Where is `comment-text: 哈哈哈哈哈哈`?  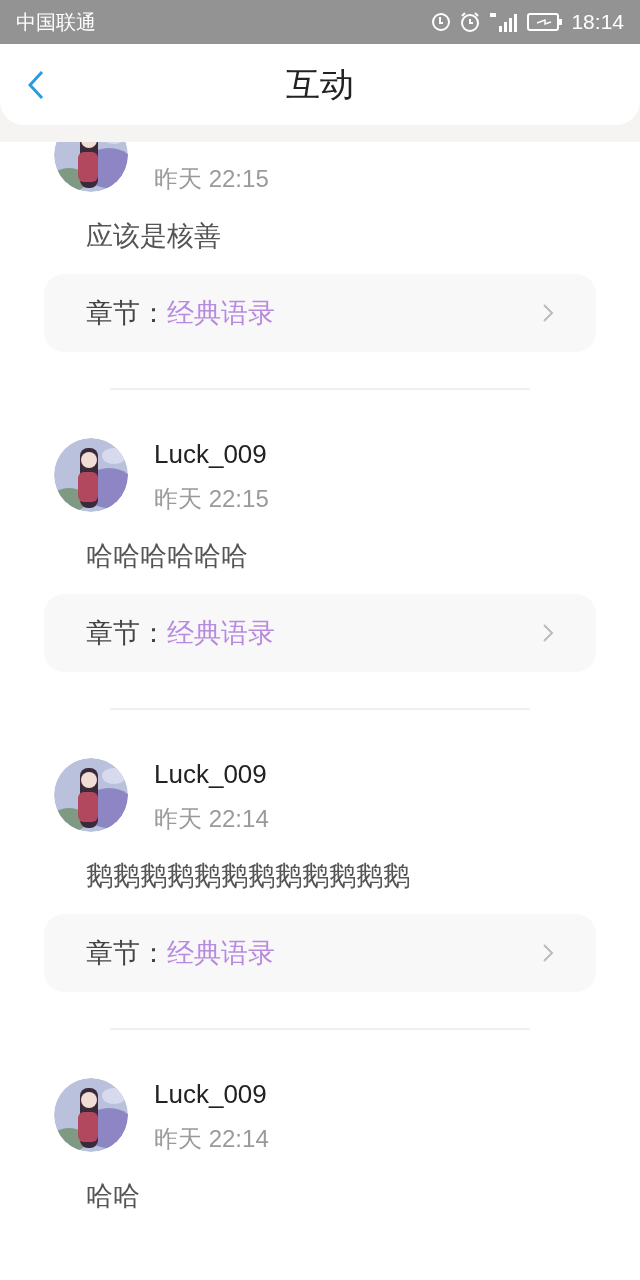 comment-text: 哈哈哈哈哈哈 is located at coordinates (167, 556).